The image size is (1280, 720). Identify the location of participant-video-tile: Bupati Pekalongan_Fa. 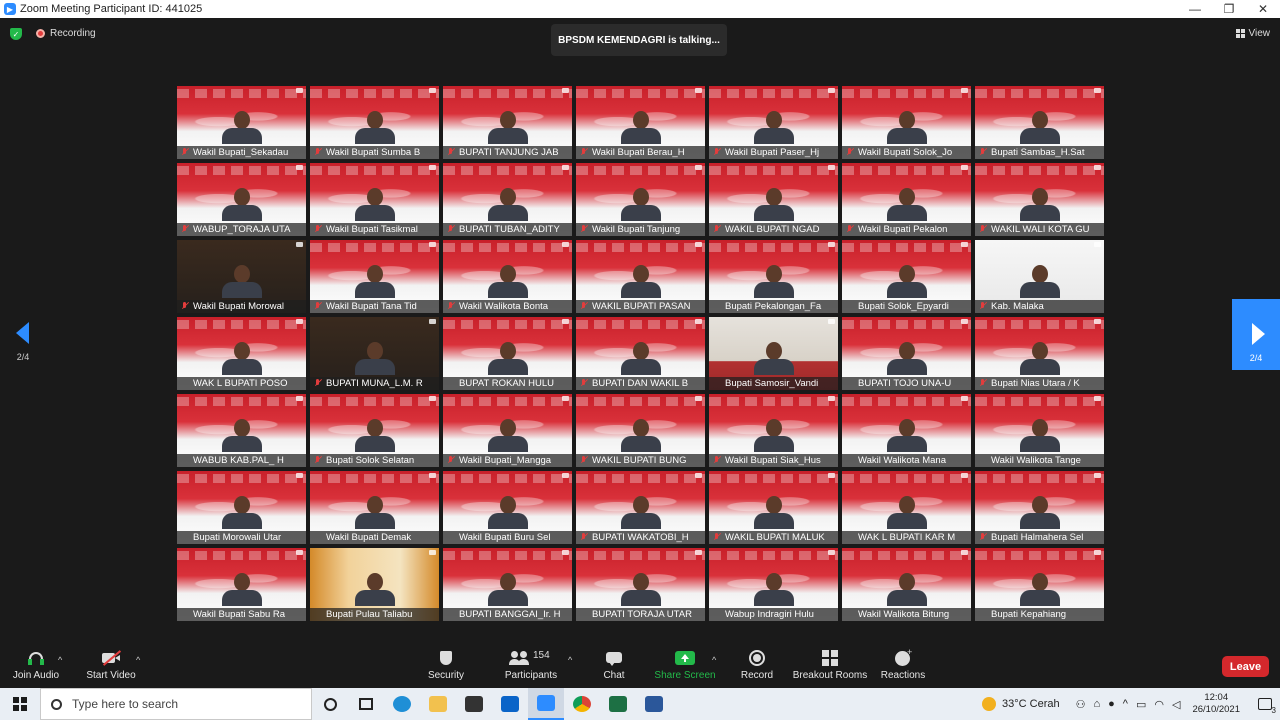
(773, 276).